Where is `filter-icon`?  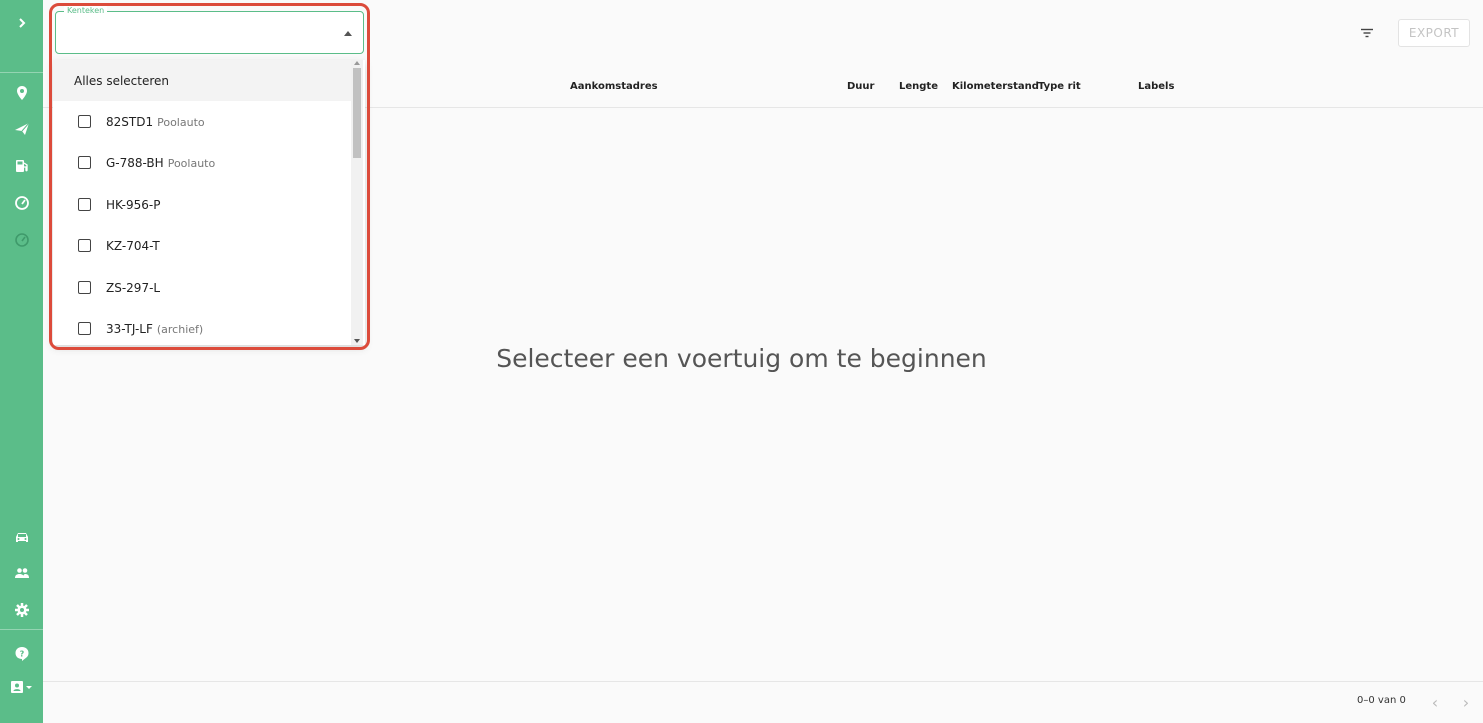
filter-icon is located at coordinates (1367, 33).